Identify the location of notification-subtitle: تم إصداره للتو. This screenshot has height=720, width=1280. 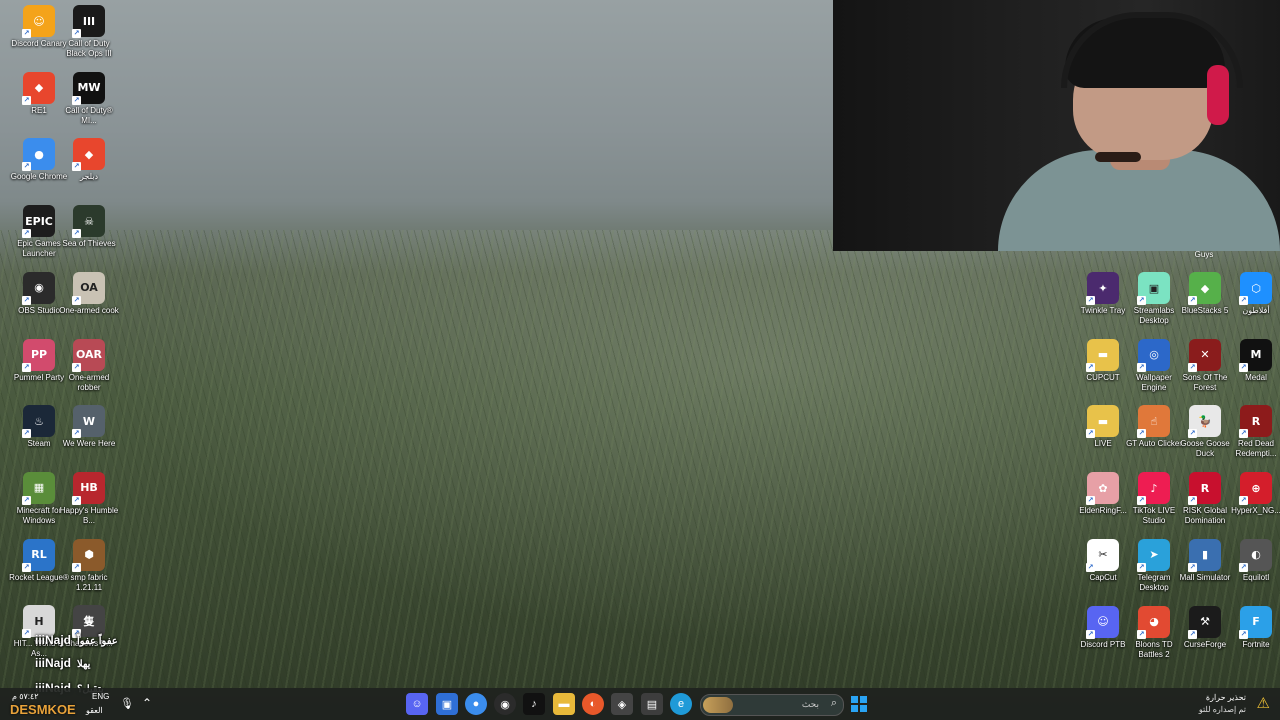
(1222, 709).